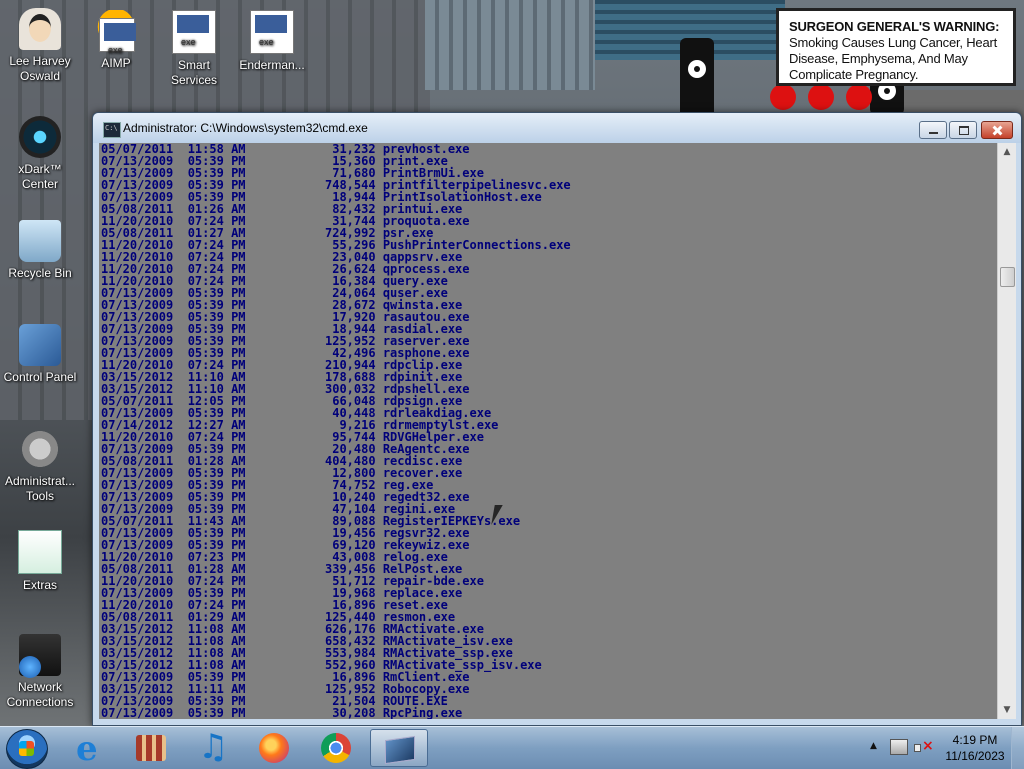 The image size is (1024, 769). I want to click on taskbar-music, so click(213, 747).